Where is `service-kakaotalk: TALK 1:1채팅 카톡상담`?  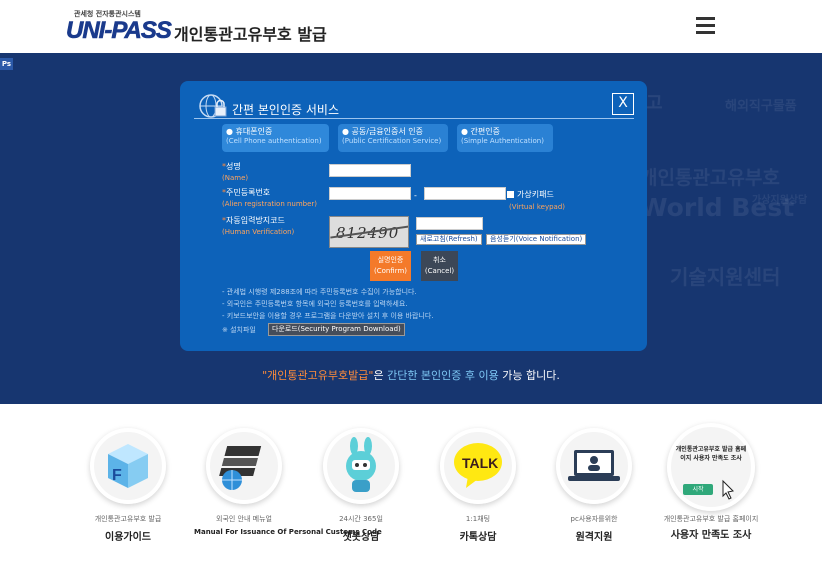
service-kakaotalk: TALK 1:1채팅 카톡상담 is located at coordinates (478, 485).